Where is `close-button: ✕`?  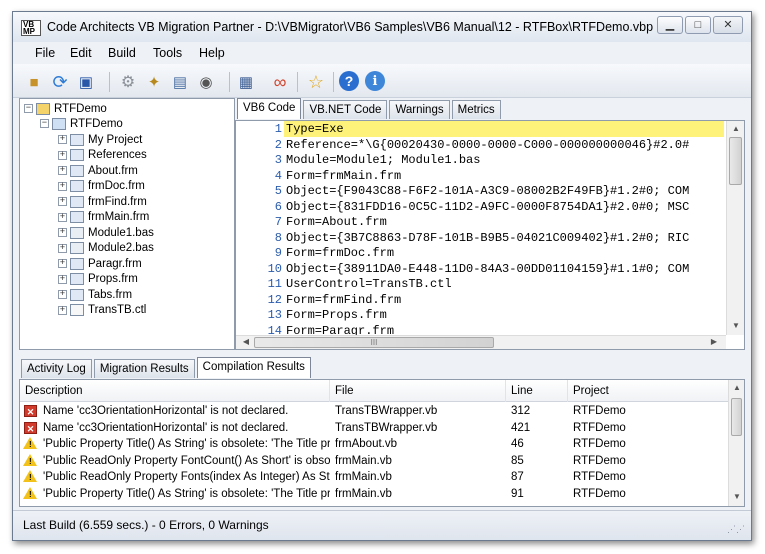
close-button: ✕ is located at coordinates (728, 25).